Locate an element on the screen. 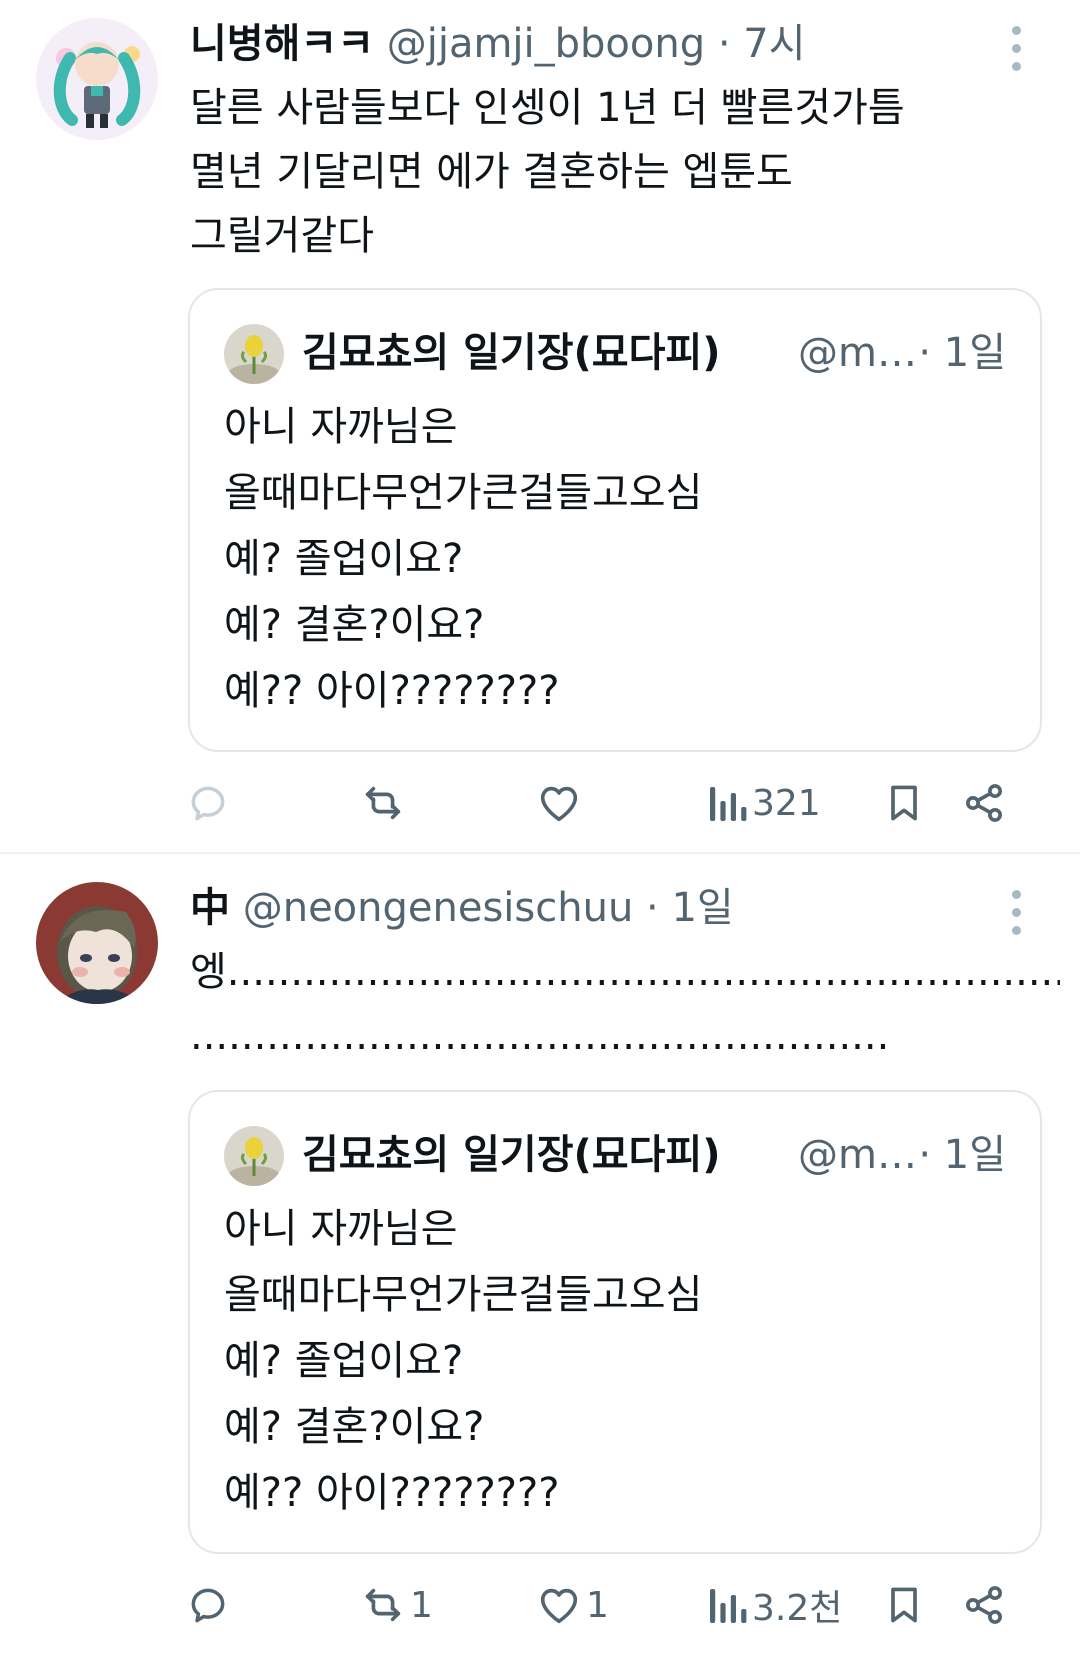 The image size is (1080, 1671). retweet-count: 1 is located at coordinates (421, 1605).